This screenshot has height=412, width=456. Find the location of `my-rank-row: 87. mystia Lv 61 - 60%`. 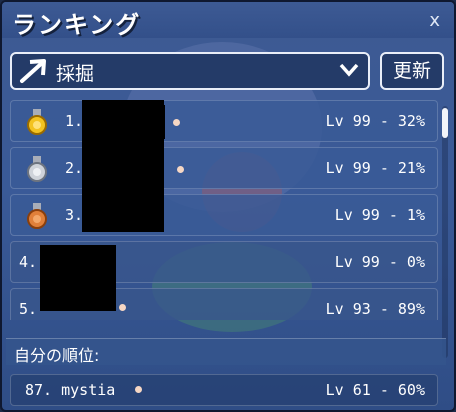

my-rank-row: 87. mystia Lv 61 - 60% is located at coordinates (224, 390).